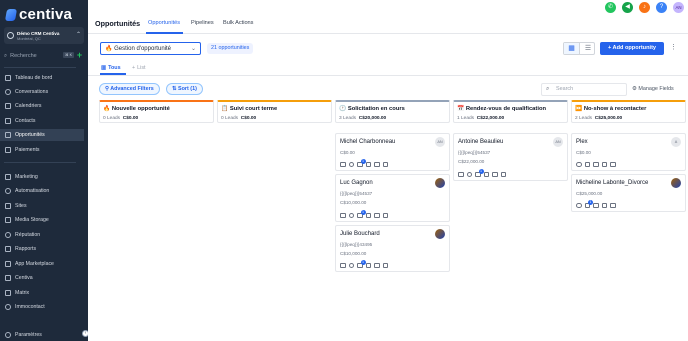 This screenshot has width=688, height=341. I want to click on manage-fields-button: ⚙ Manage Fields, so click(653, 89).